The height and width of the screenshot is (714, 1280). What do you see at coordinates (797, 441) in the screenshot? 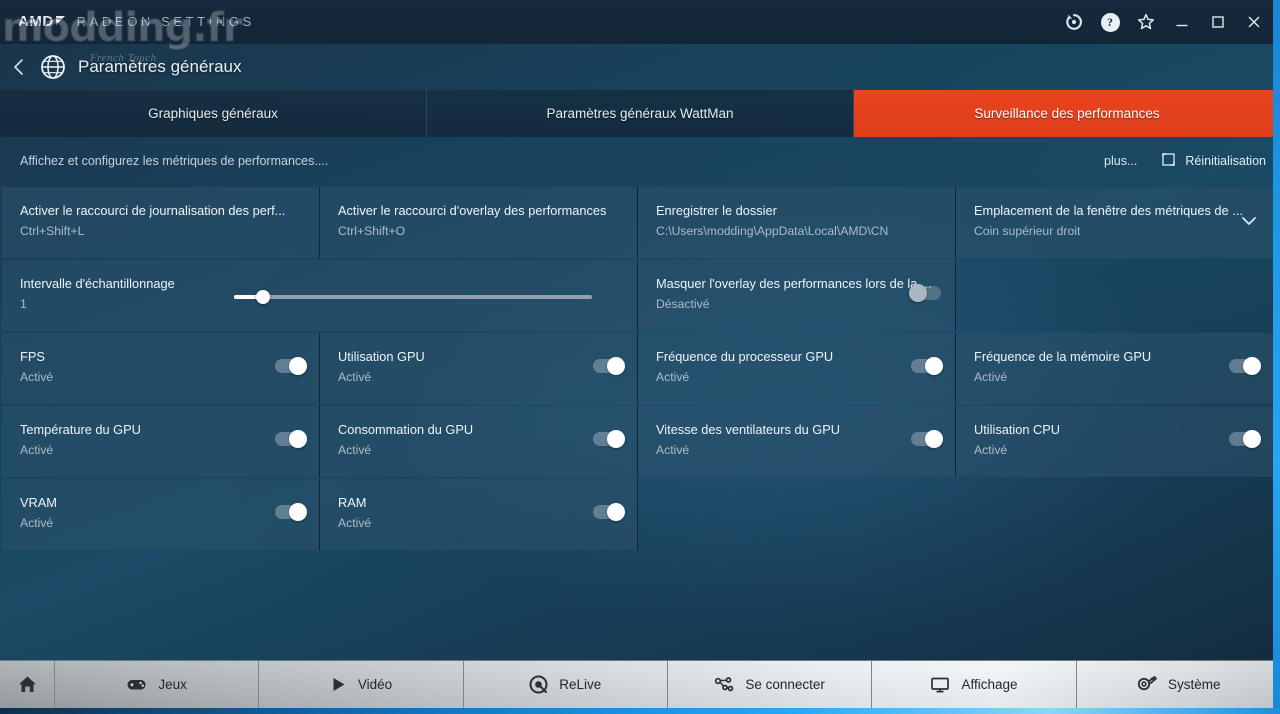
I see `tile-metric-gpu-fan-speed: Vitesse des ventilateurs du GPU Activé` at bounding box center [797, 441].